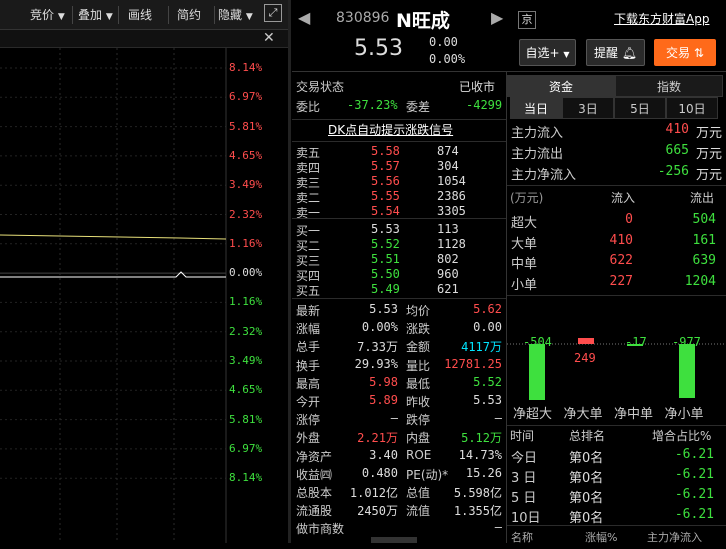 The image size is (726, 549). I want to click on next-stock-icon: ▶, so click(497, 17).